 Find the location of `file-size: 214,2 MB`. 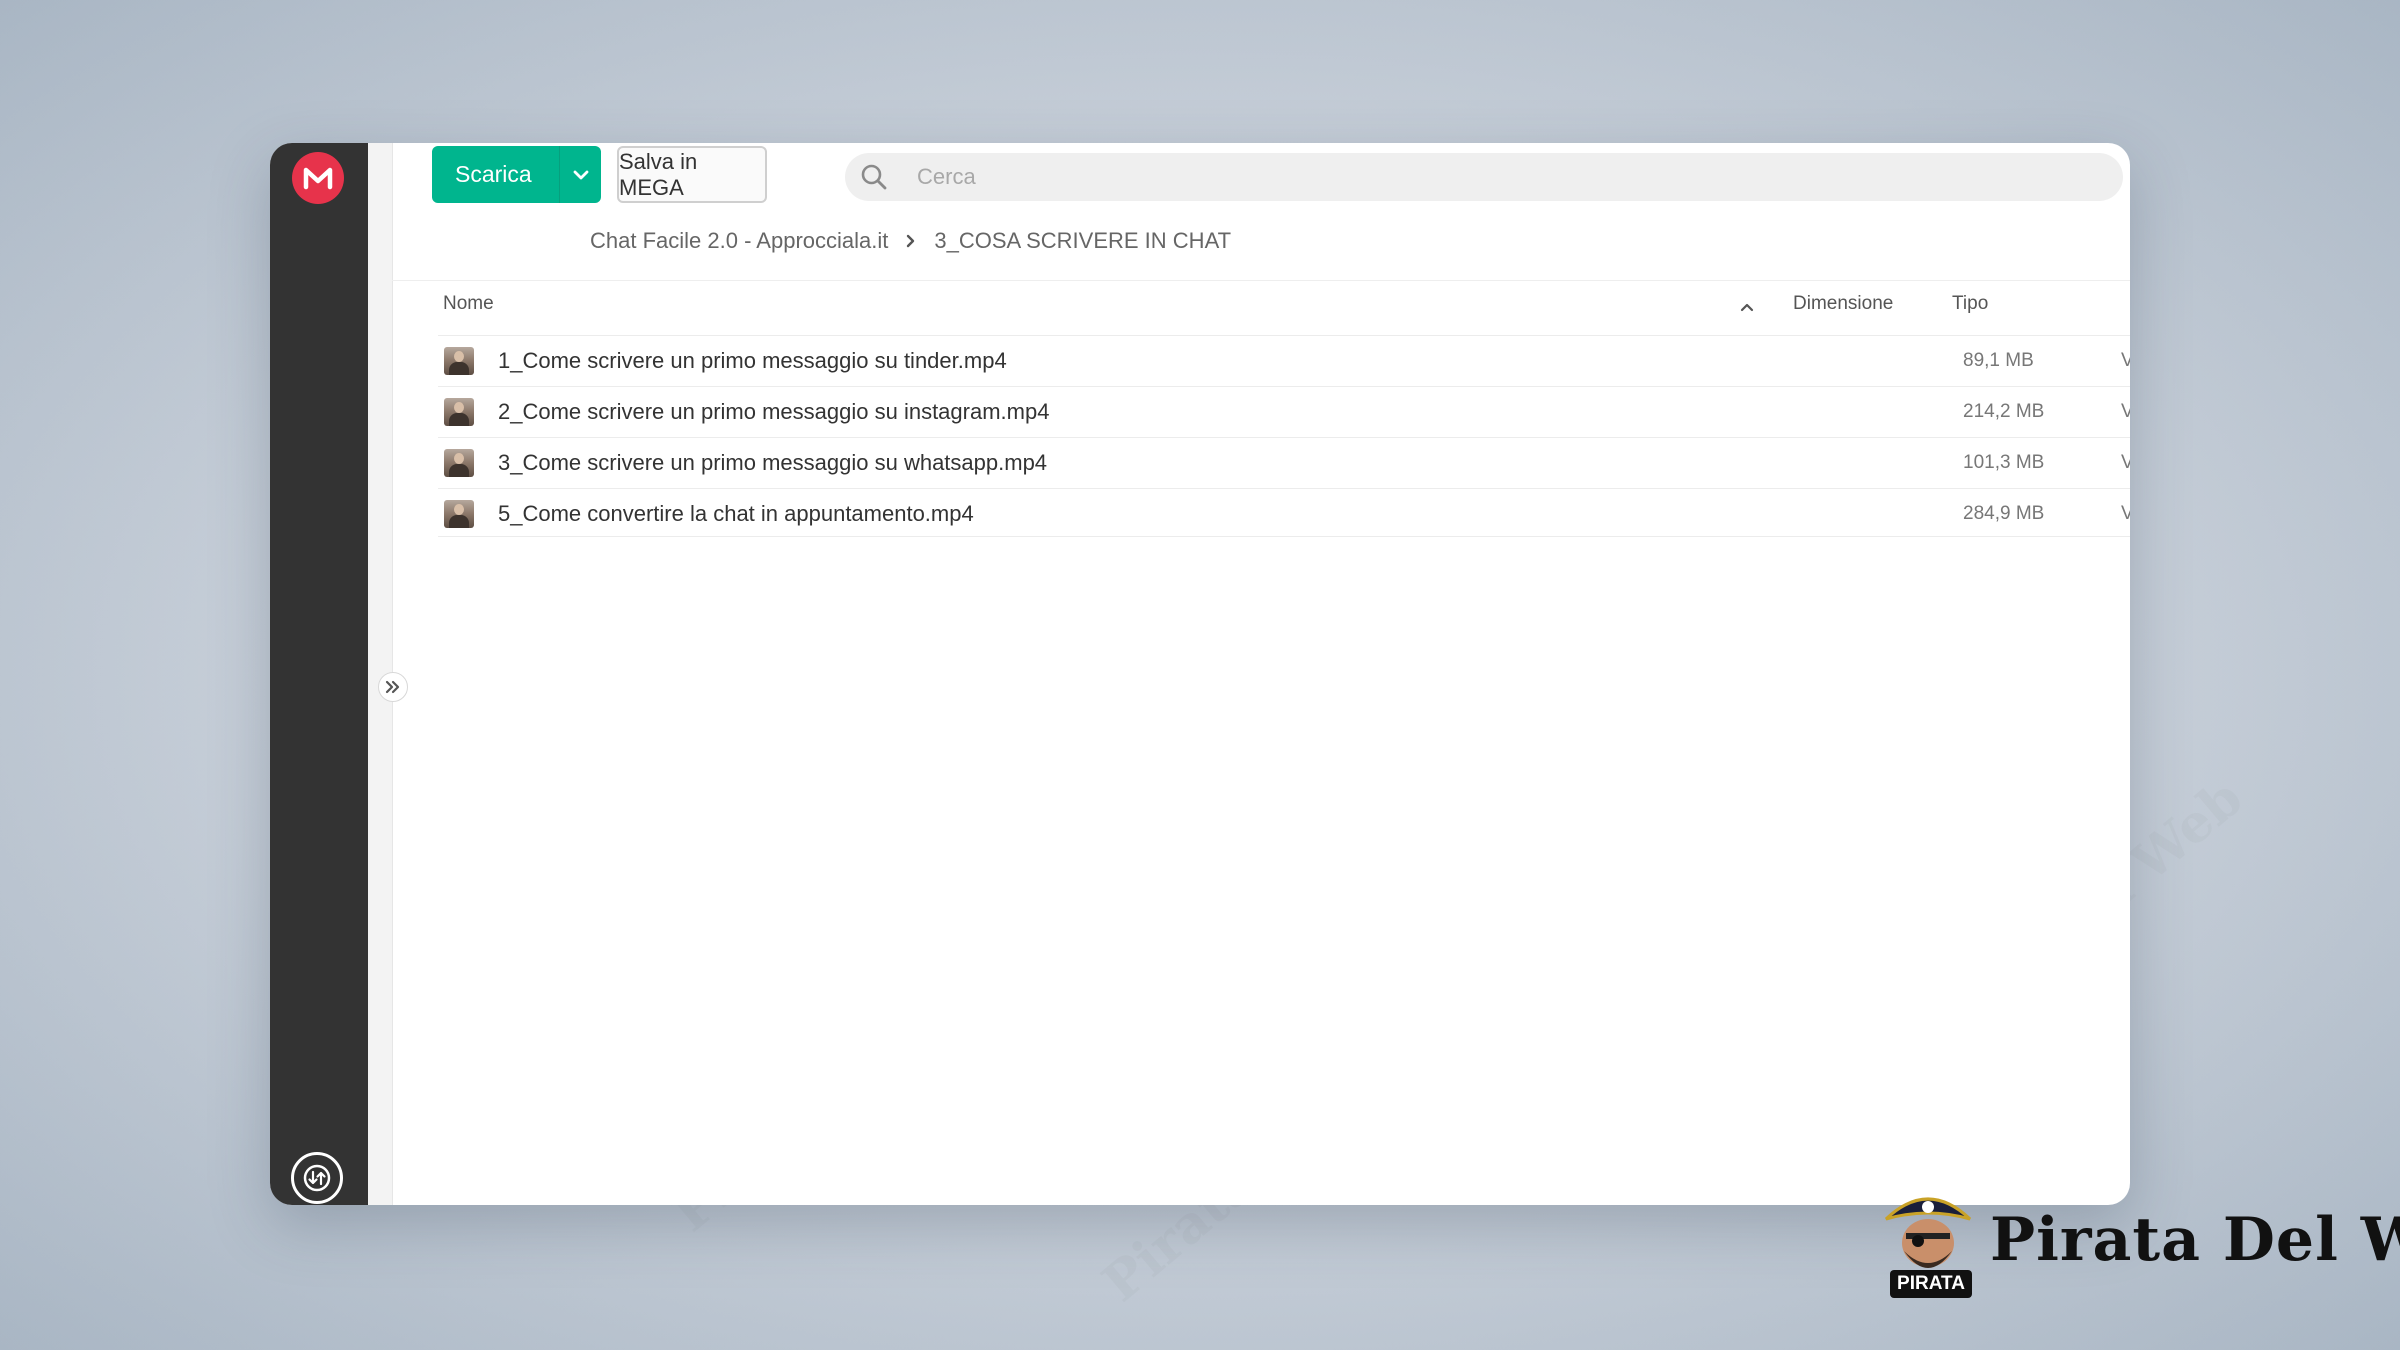

file-size: 214,2 MB is located at coordinates (2004, 411).